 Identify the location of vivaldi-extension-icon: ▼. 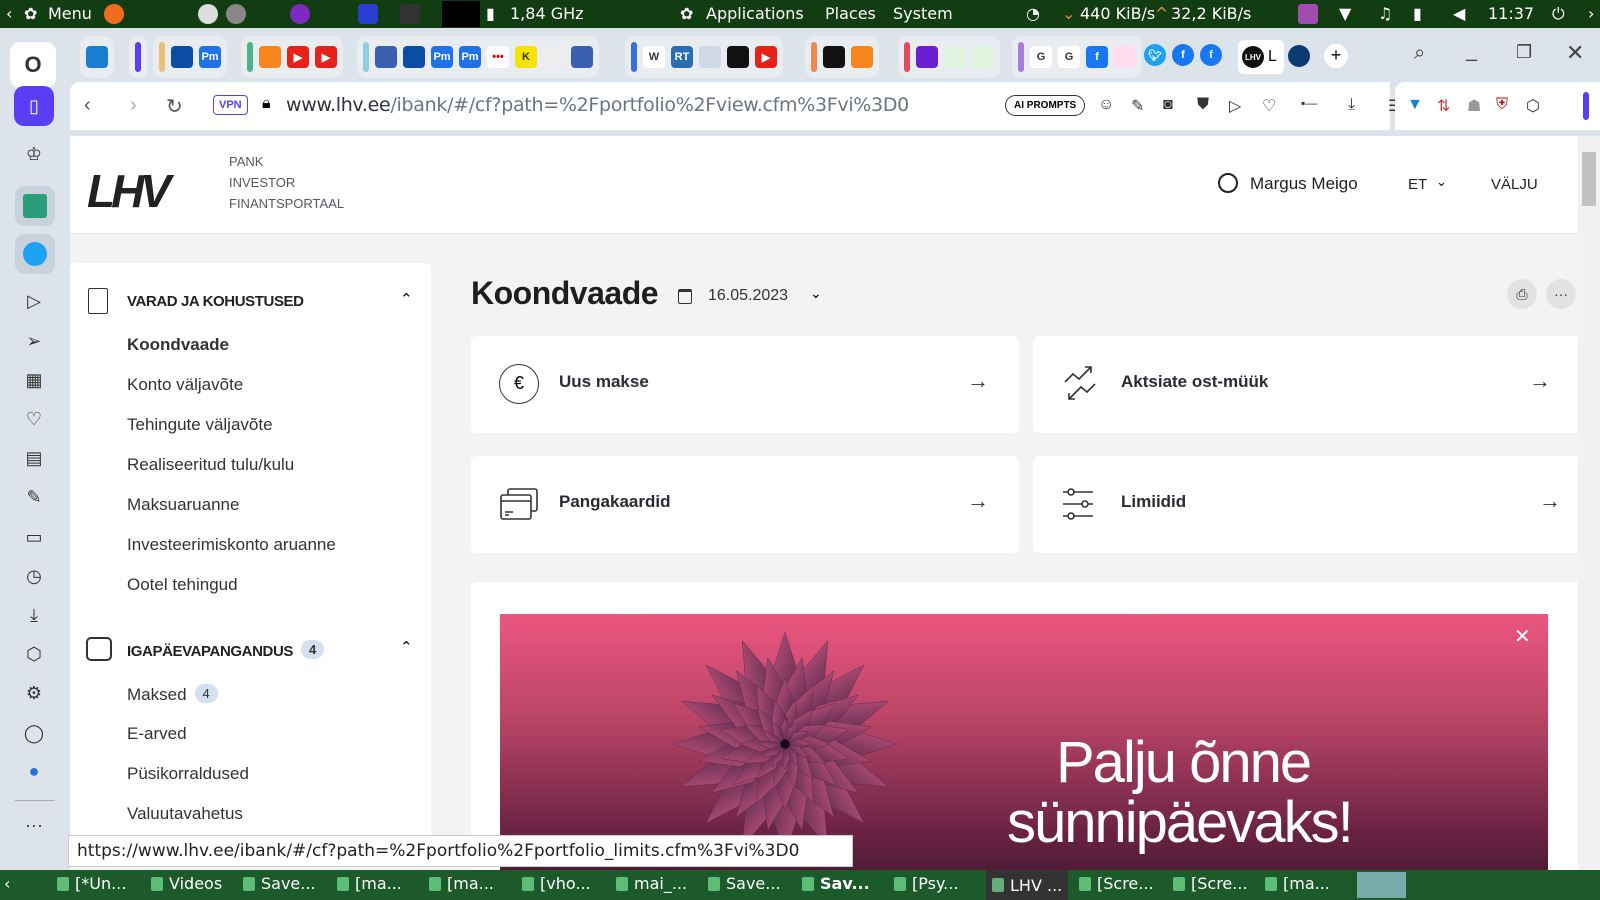
(1415, 105).